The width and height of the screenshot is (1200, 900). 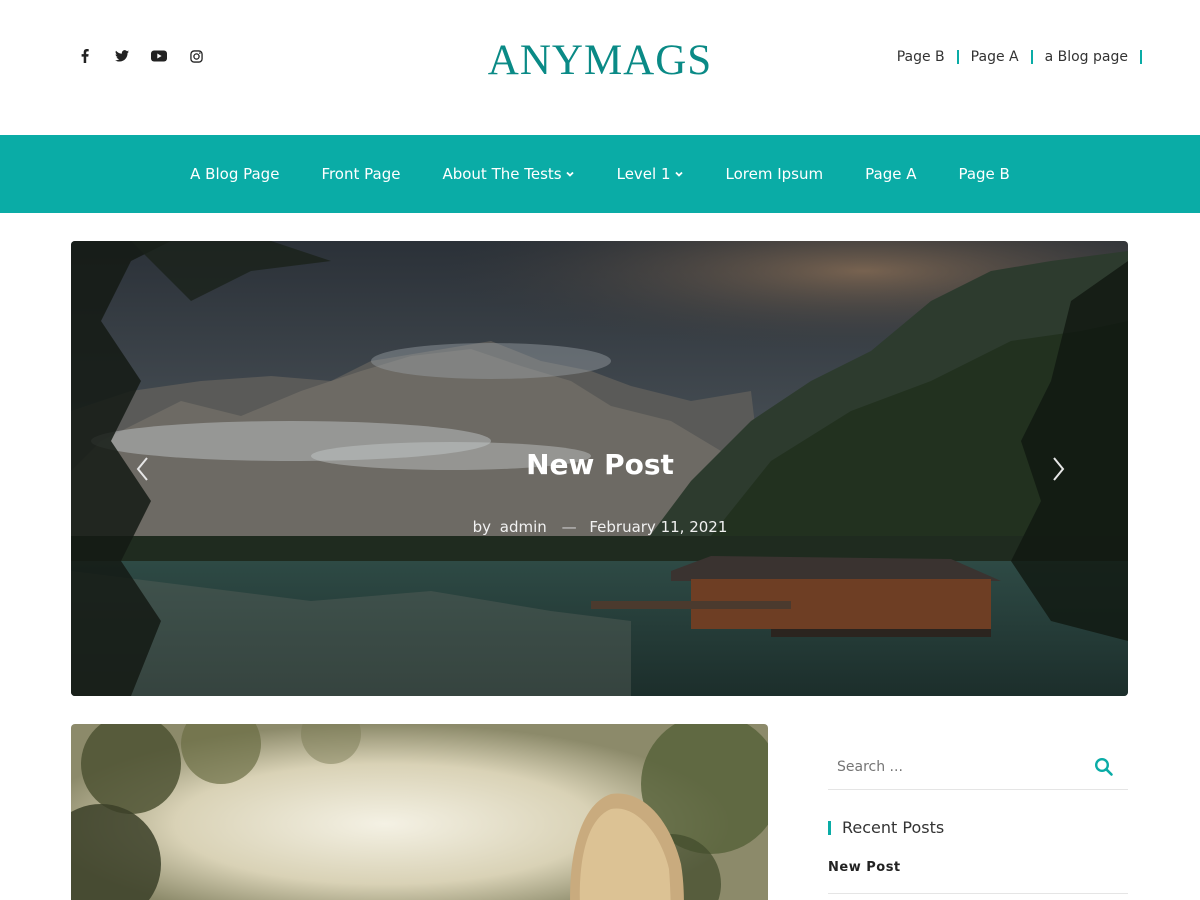 I want to click on top-link-blog-page: a Blog page, so click(x=1086, y=57).